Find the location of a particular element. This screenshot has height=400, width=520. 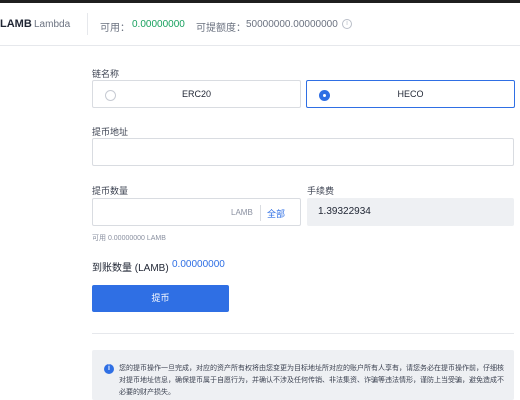

receive-amount-value: 0.00000000 is located at coordinates (198, 264).